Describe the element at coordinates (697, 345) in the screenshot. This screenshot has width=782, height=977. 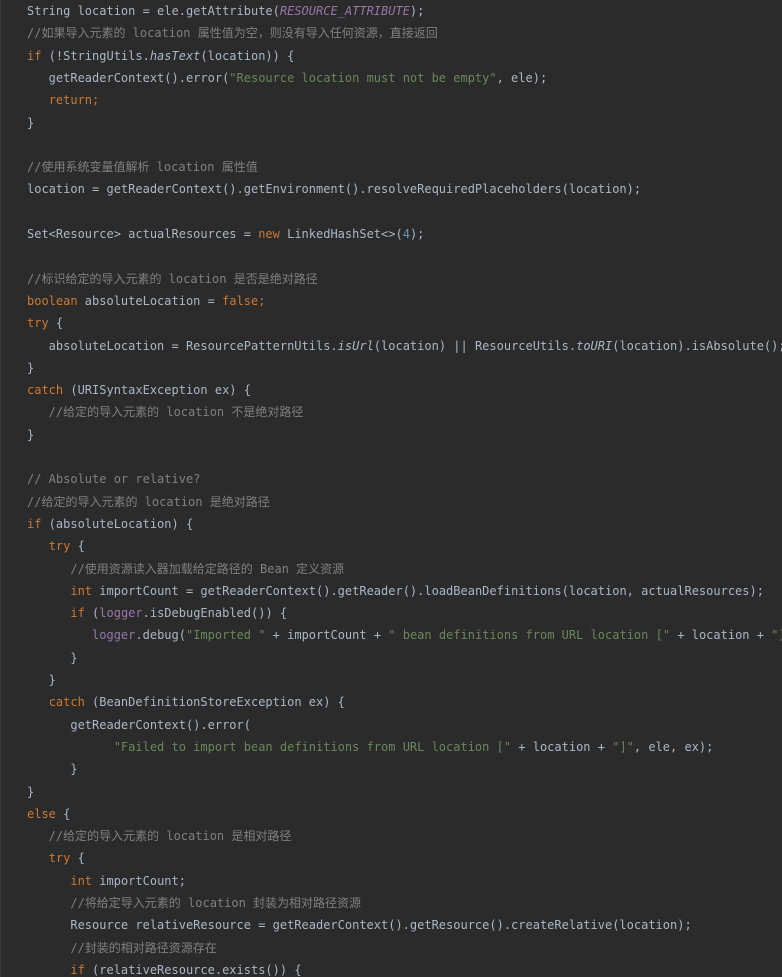
I see `code-token: (location).isAbsolute();` at that location.